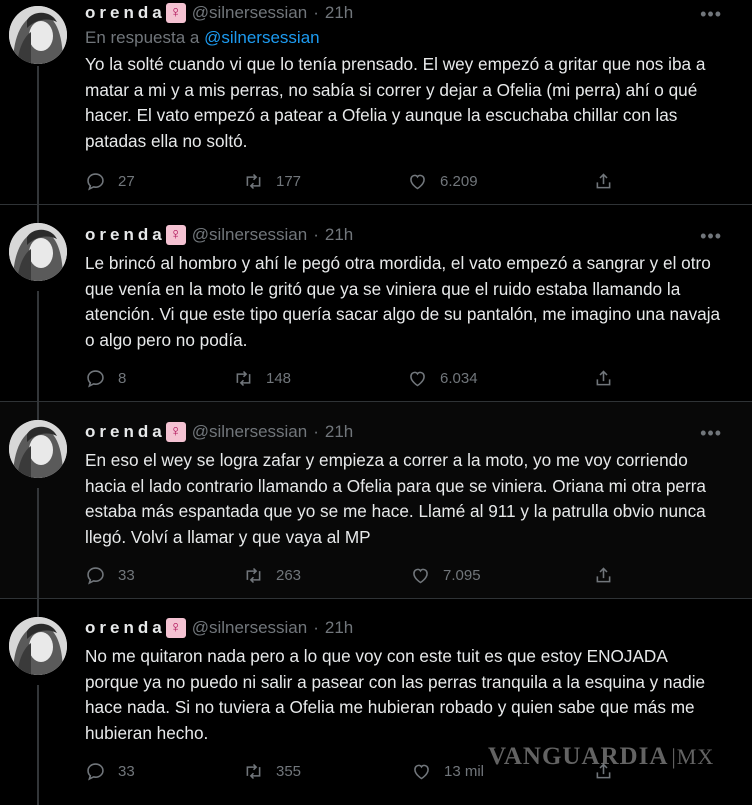  I want to click on reply-button: 8, so click(105, 378).